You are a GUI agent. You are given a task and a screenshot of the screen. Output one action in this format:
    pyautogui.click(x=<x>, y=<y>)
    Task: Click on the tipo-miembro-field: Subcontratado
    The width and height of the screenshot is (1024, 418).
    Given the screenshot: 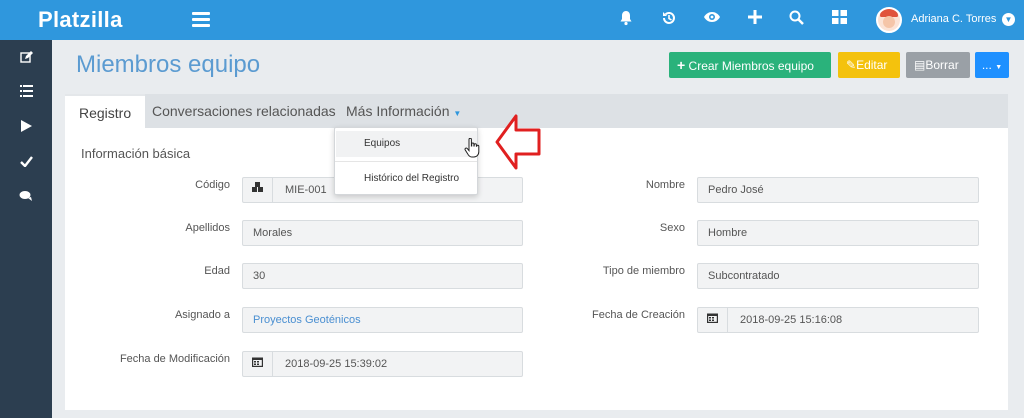 What is the action you would take?
    pyautogui.click(x=838, y=276)
    